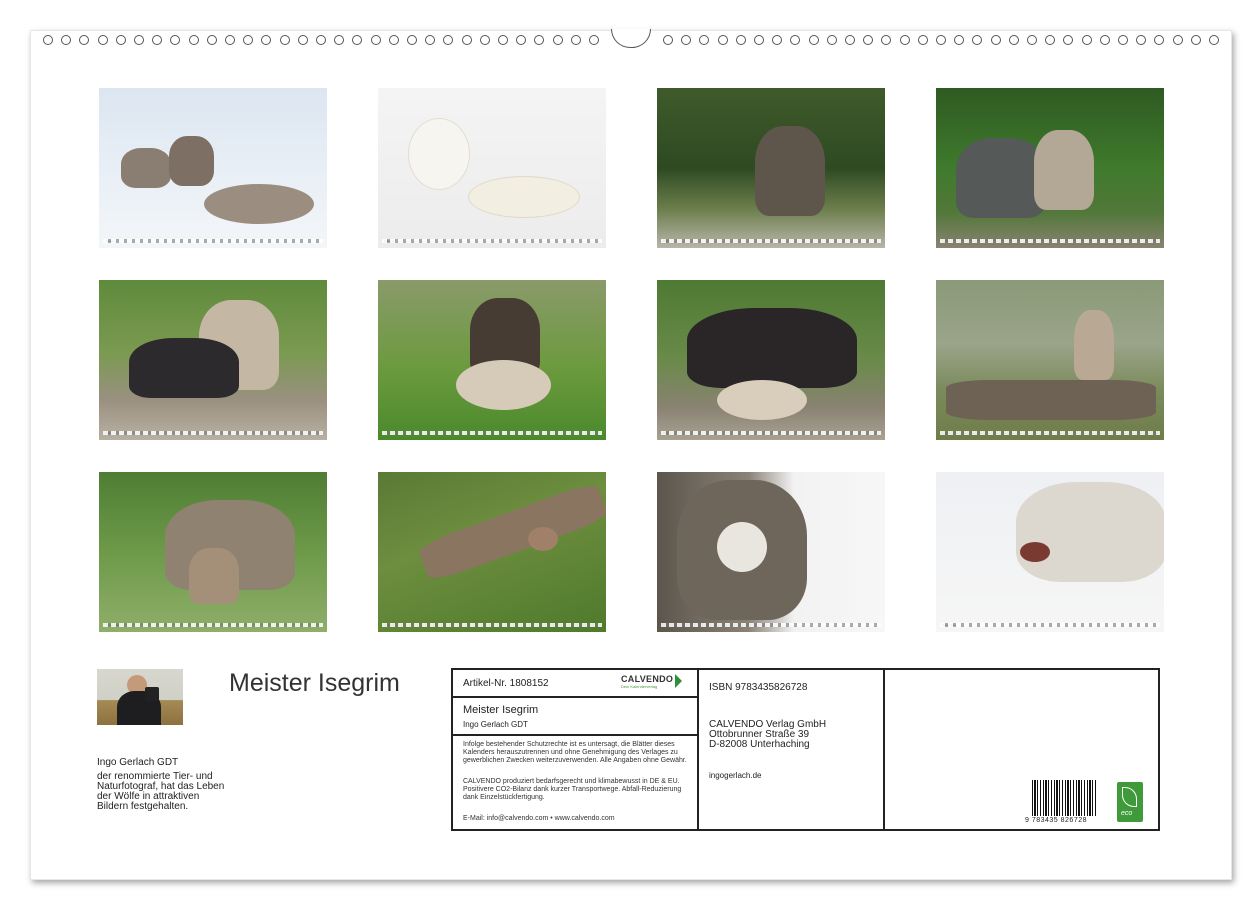 Image resolution: width=1260 pixels, height=908 pixels. I want to click on publisher-city: D-82008 Unterhaching, so click(759, 744).